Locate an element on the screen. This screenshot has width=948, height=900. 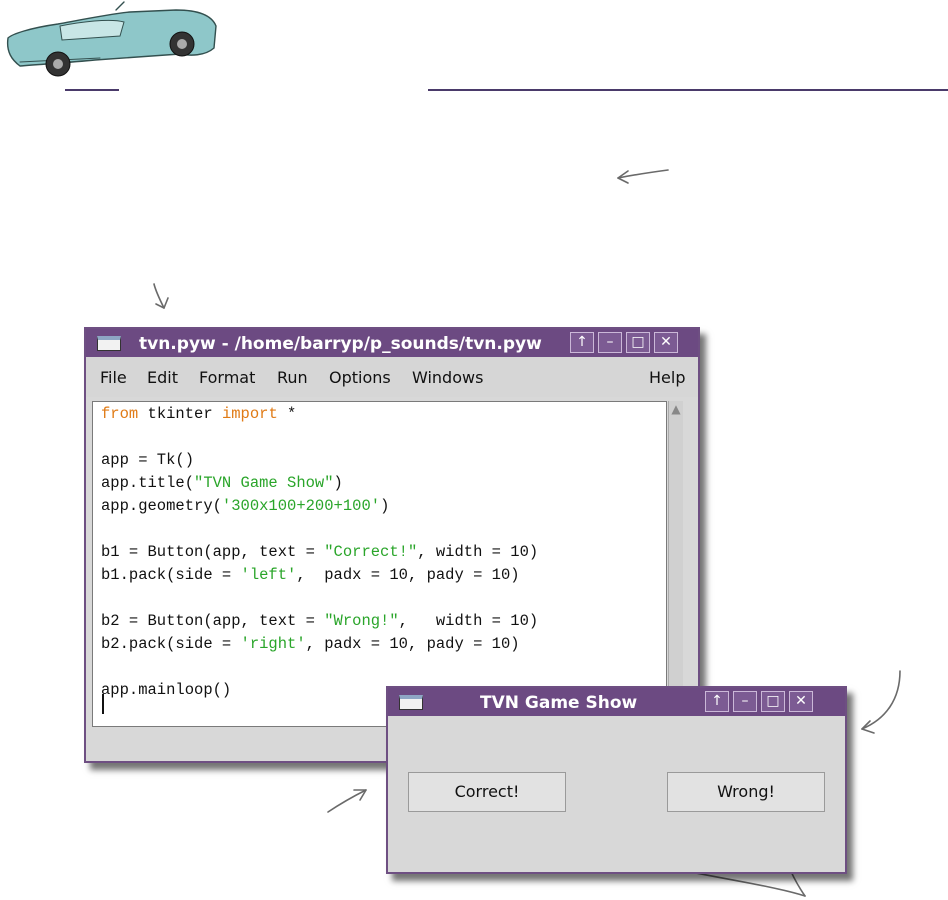
code-line-1: from tkinter import * is located at coordinates (198, 414).